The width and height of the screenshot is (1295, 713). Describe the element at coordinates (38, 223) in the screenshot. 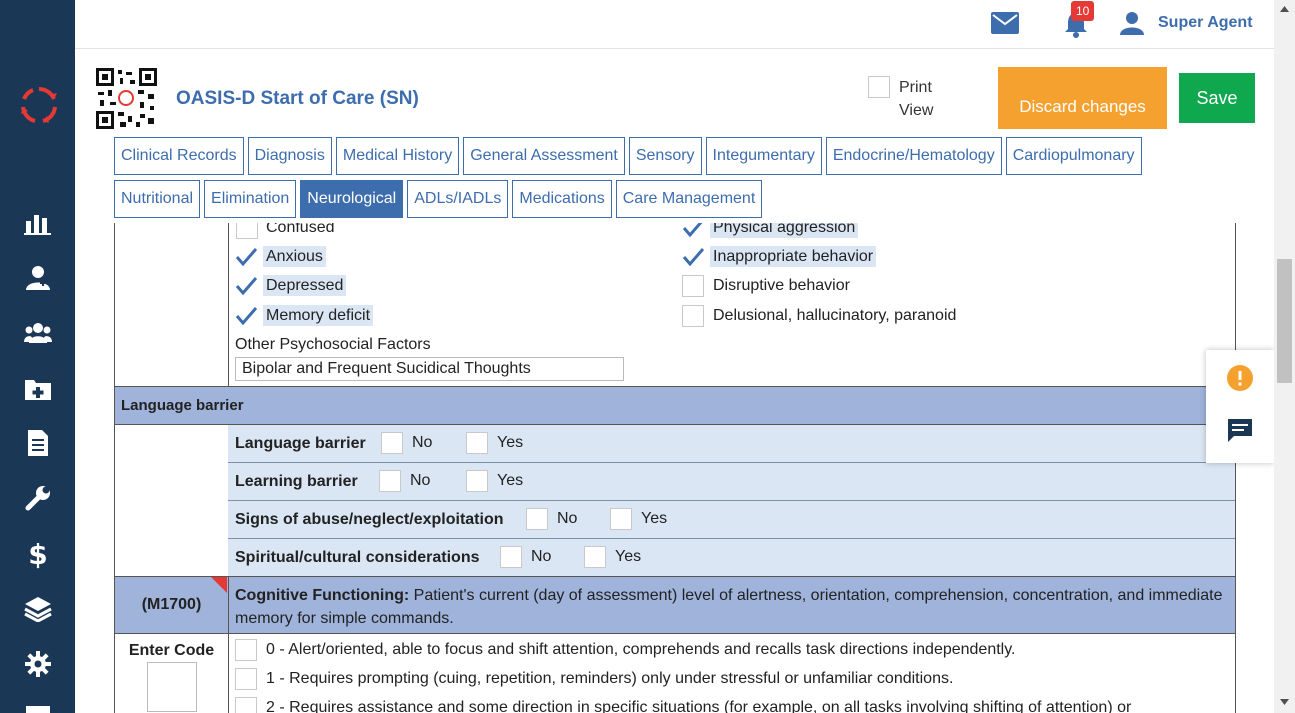

I see `chart-icon` at that location.